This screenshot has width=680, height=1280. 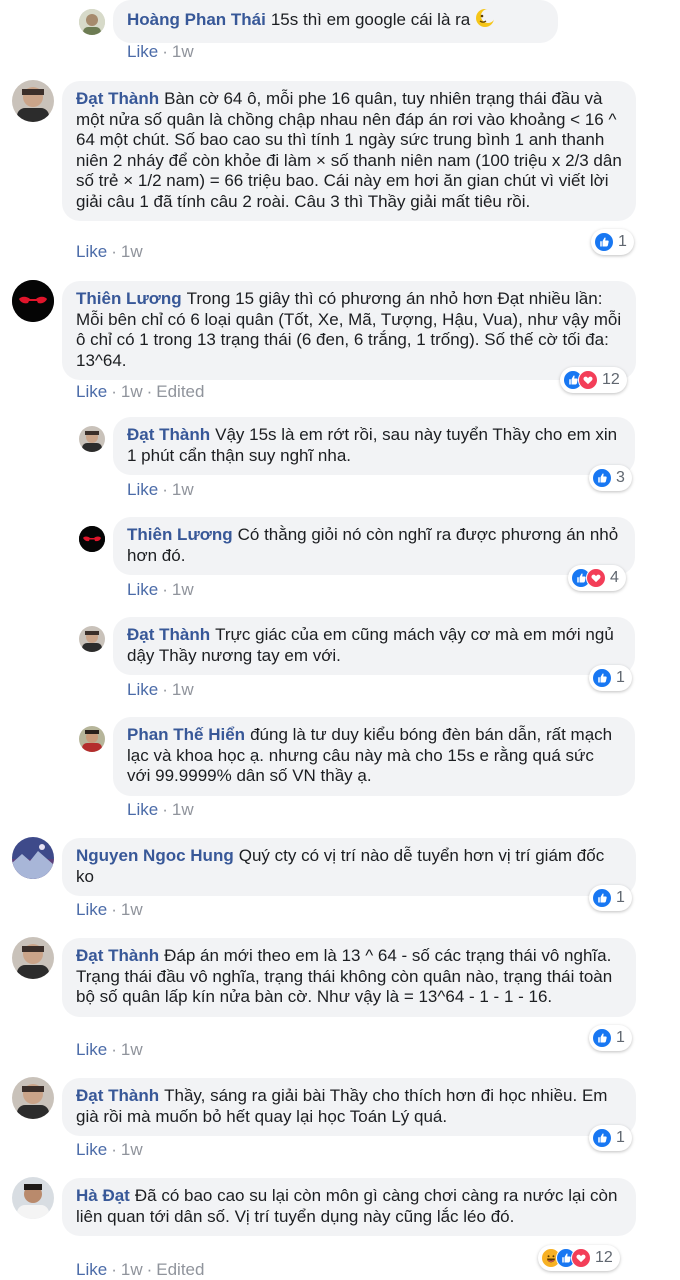 I want to click on reaction-summary: 4, so click(x=597, y=578).